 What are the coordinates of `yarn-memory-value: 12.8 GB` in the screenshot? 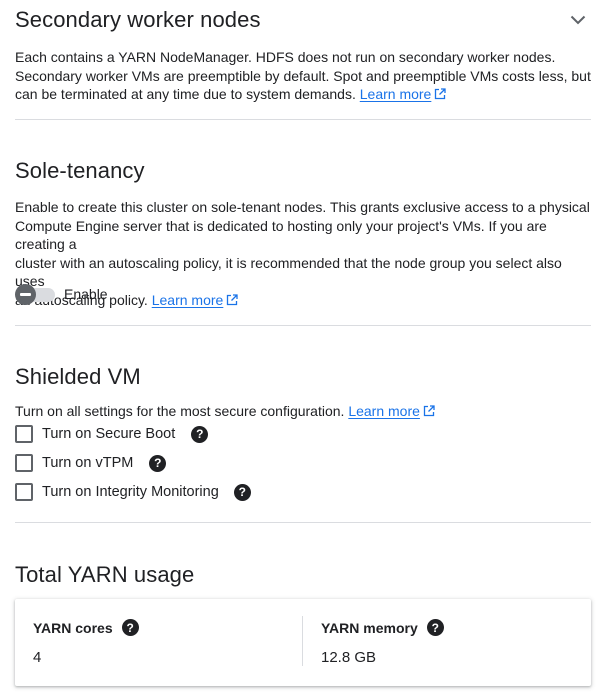 It's located at (349, 657).